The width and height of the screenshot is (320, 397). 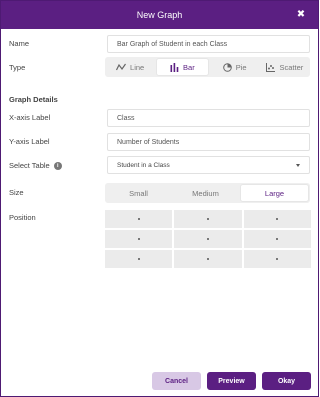 I want to click on size-option-large: Large, so click(x=274, y=193).